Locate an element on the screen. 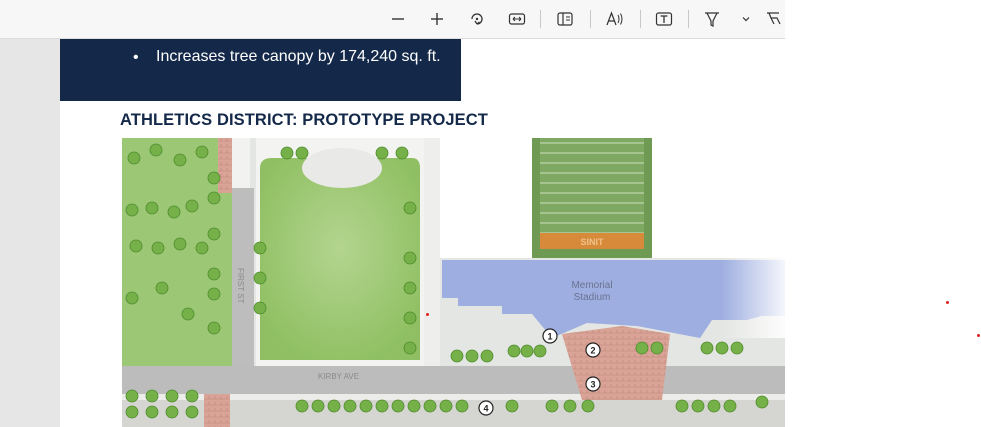 This screenshot has height=427, width=981. highlight-options-button is located at coordinates (746, 19).